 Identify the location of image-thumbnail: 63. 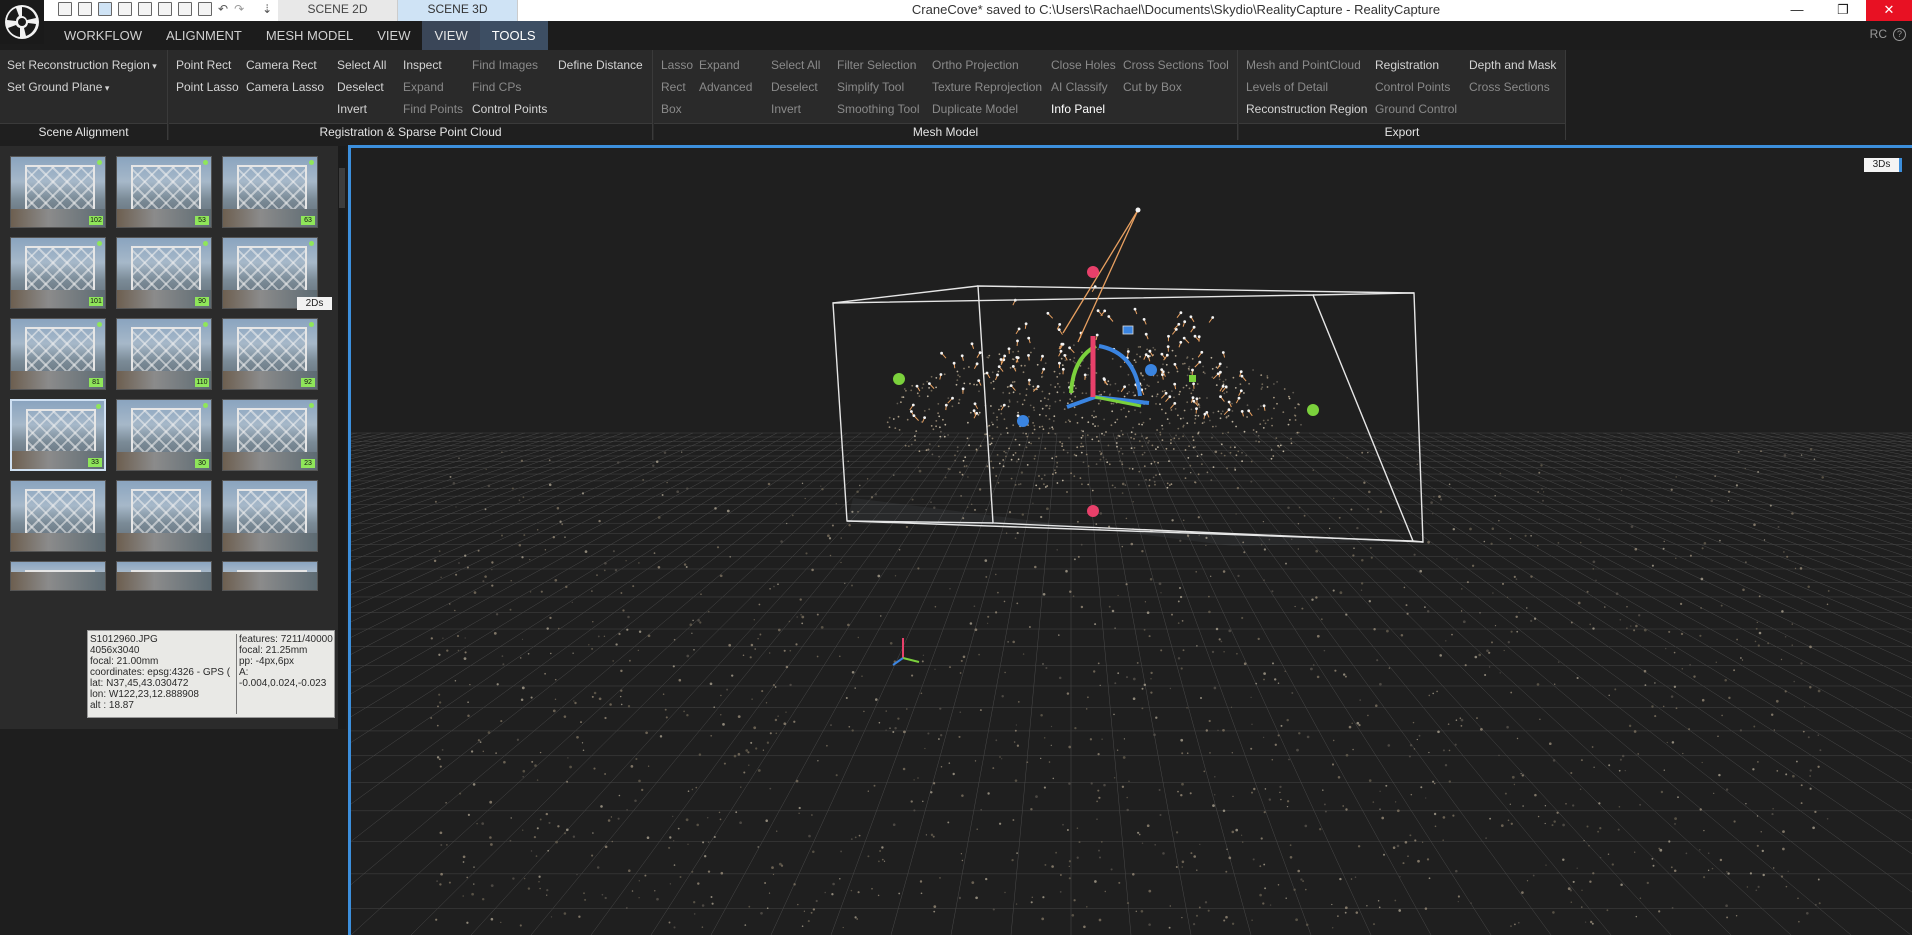
(270, 192).